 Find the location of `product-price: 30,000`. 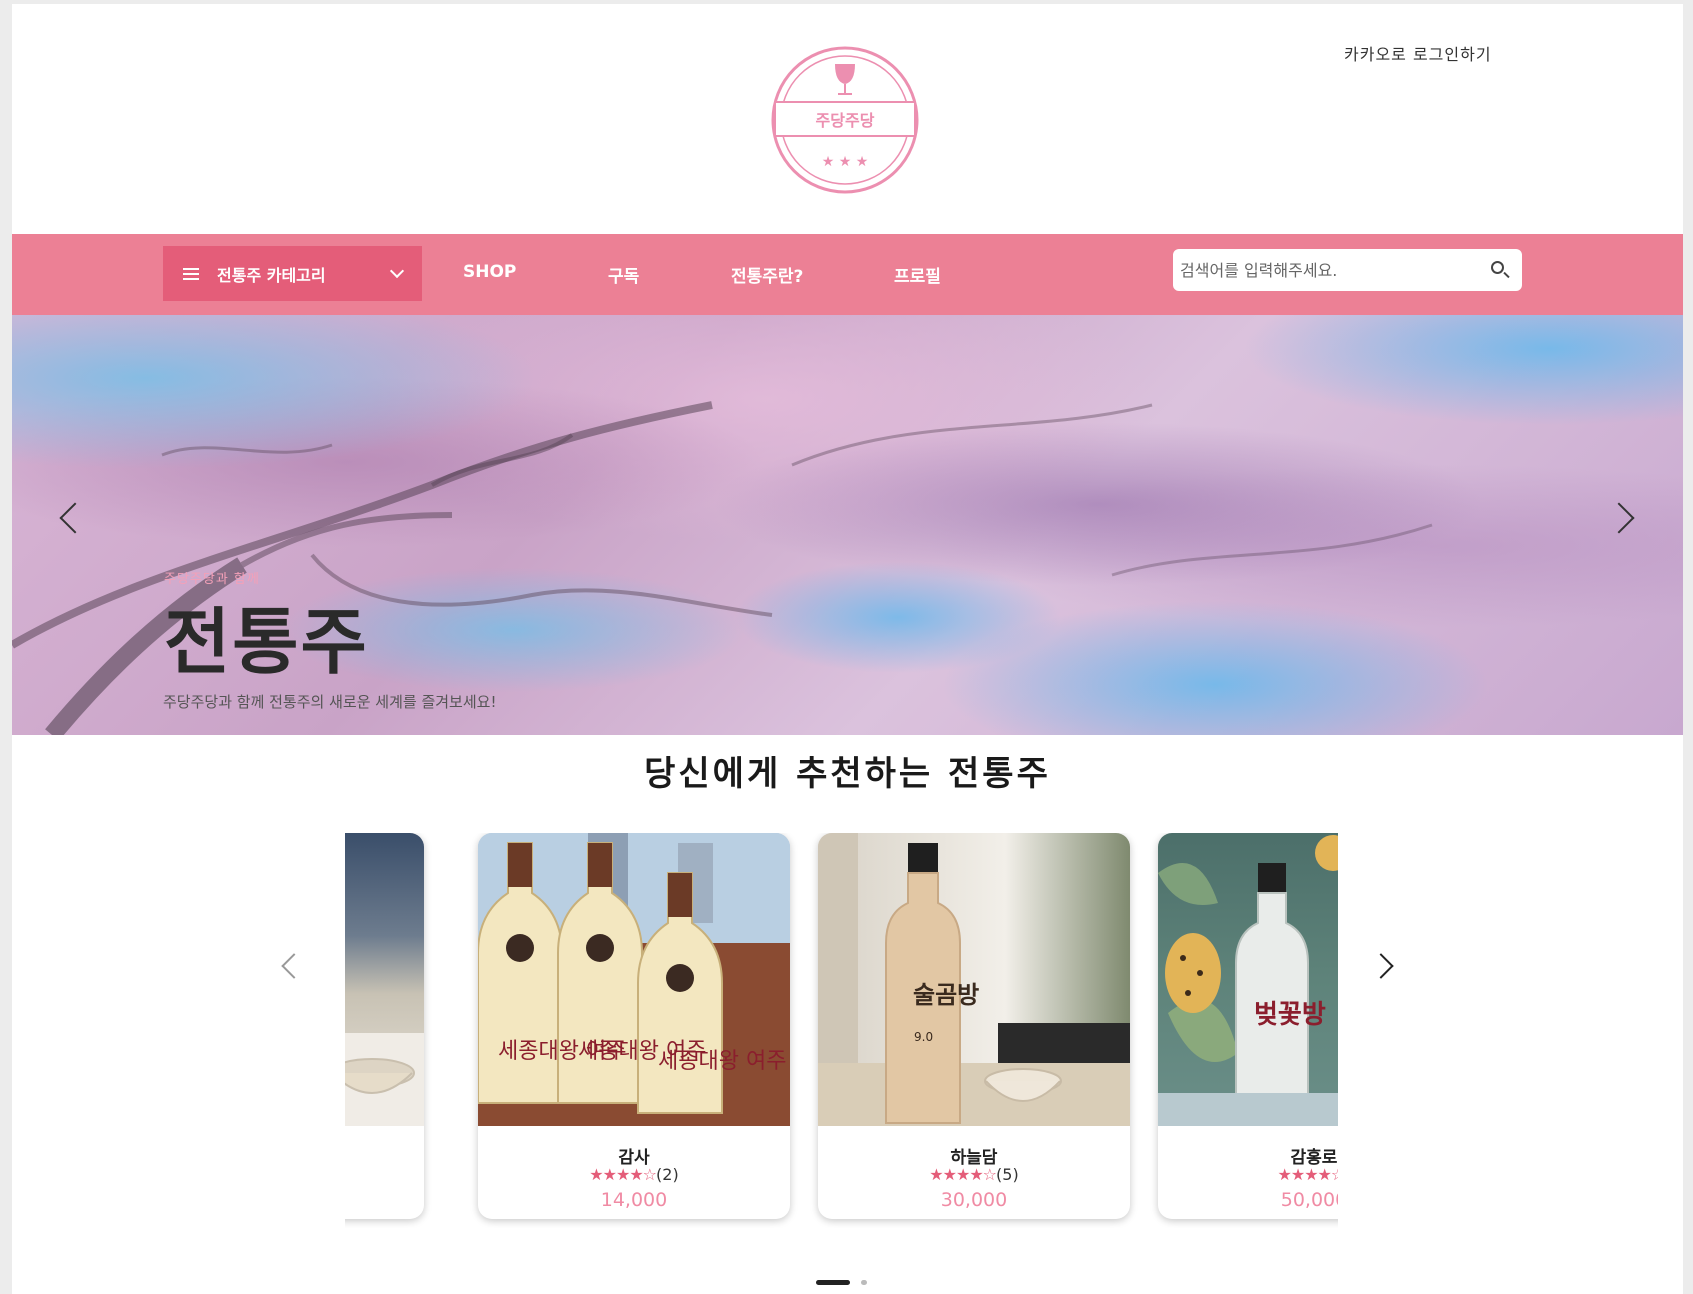

product-price: 30,000 is located at coordinates (974, 1200).